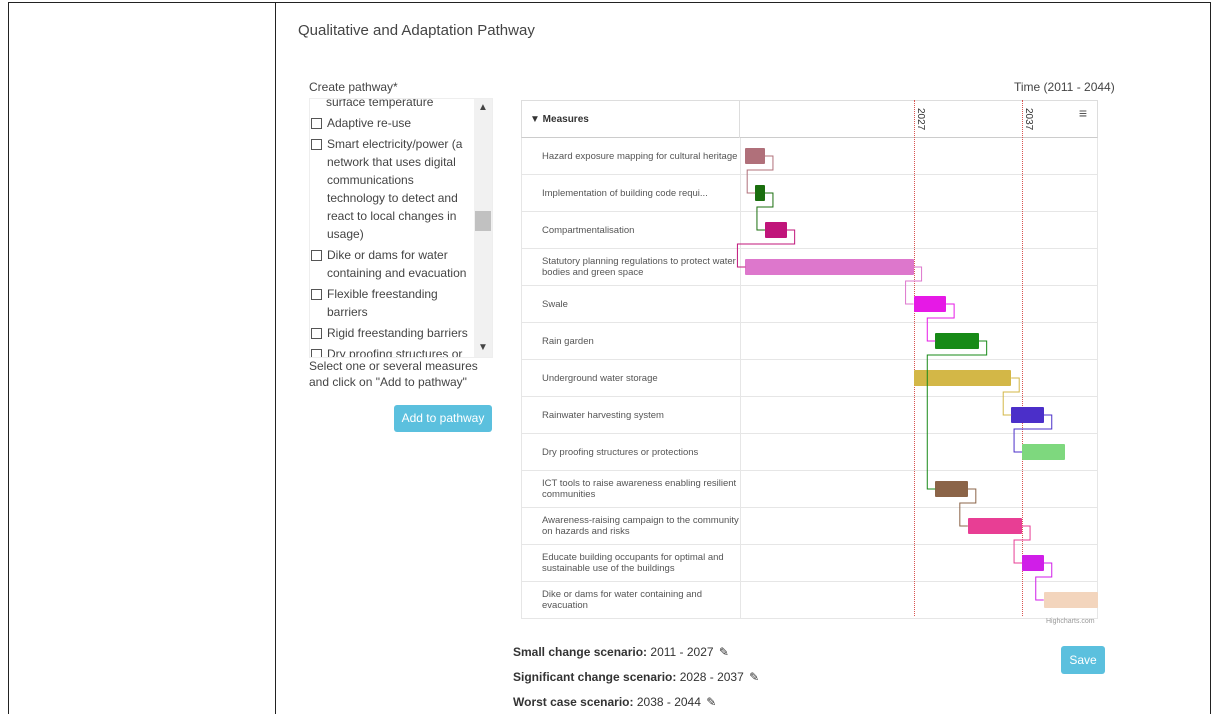 Image resolution: width=1212 pixels, height=714 pixels. Describe the element at coordinates (1070, 621) in the screenshot. I see `chart-credit: Highcharts.com` at that location.